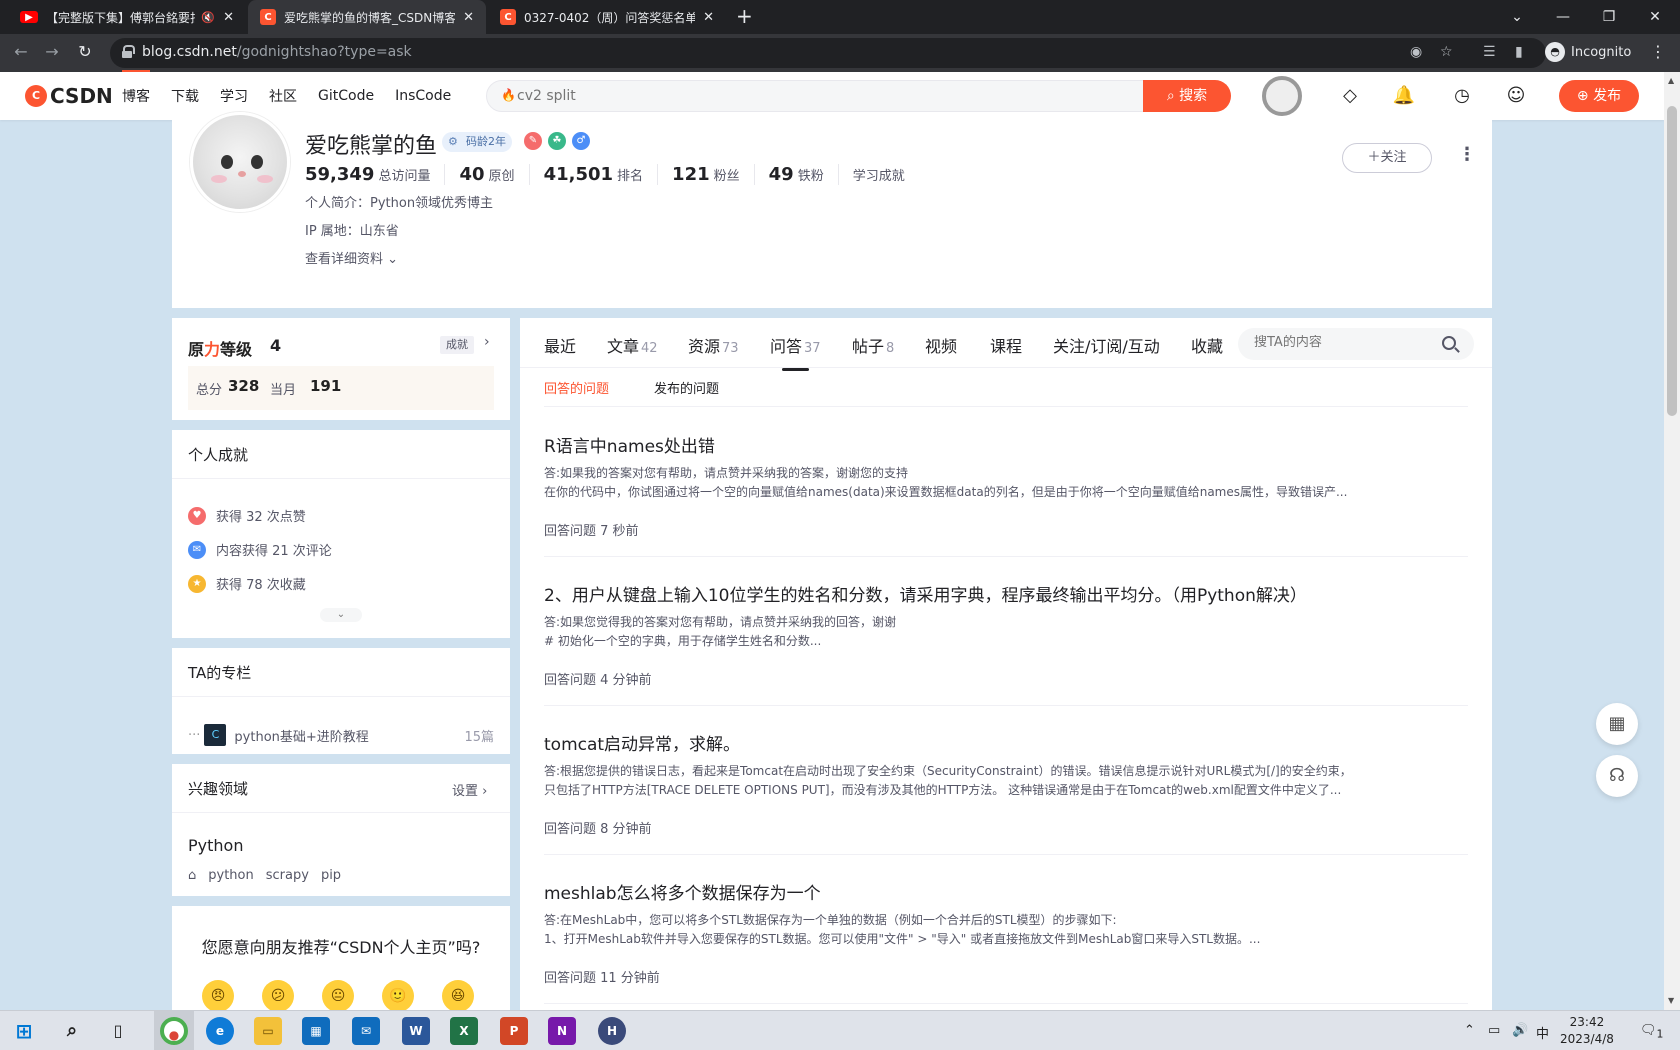 The image size is (1680, 1050). I want to click on store-icon: ▦, so click(316, 1031).